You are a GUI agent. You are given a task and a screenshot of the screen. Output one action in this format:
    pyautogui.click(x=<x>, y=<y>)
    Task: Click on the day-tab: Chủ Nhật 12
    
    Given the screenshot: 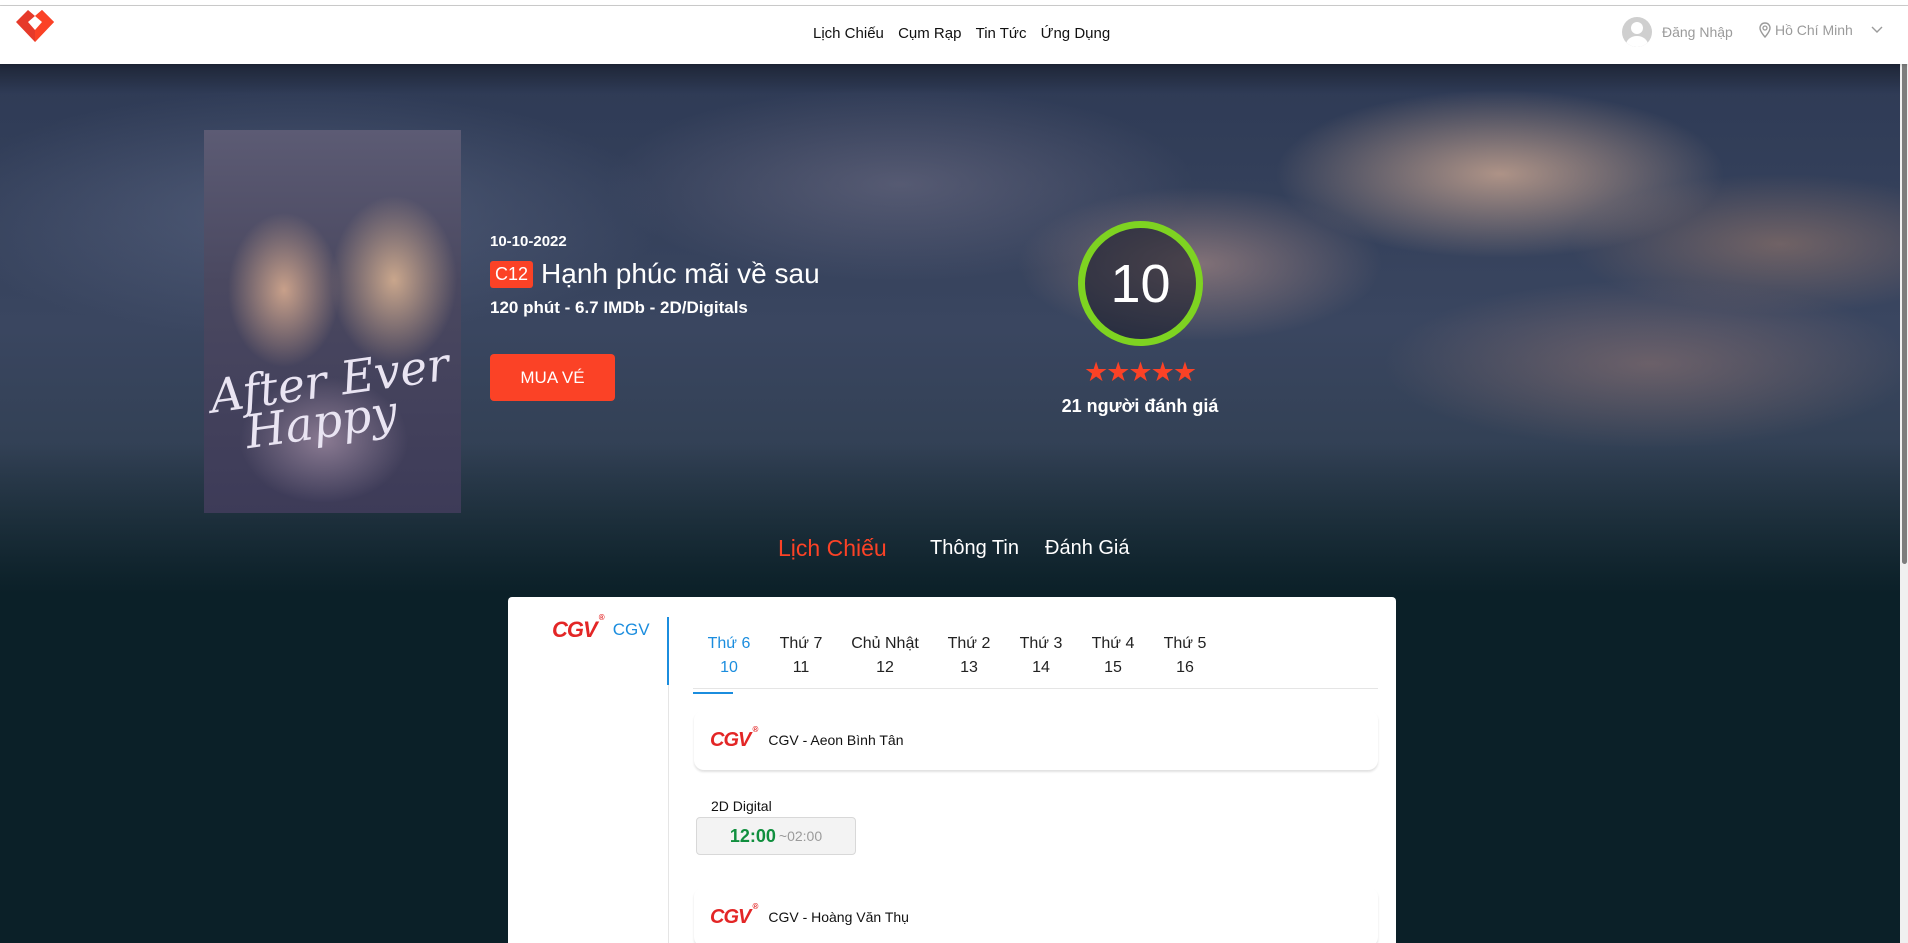 What is the action you would take?
    pyautogui.click(x=885, y=656)
    